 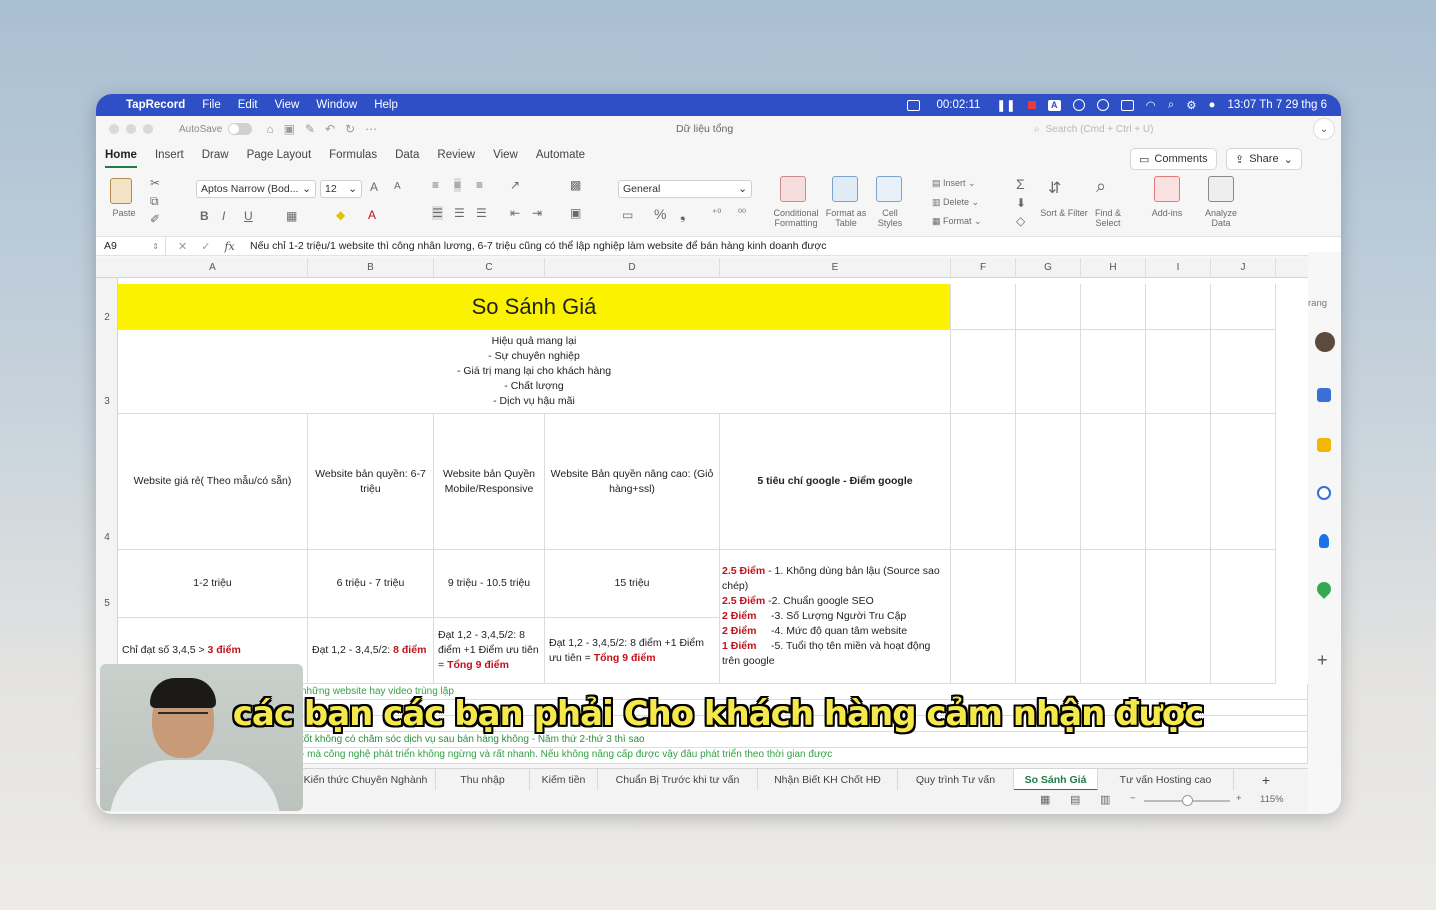 I want to click on column-header-d: D, so click(x=632, y=268).